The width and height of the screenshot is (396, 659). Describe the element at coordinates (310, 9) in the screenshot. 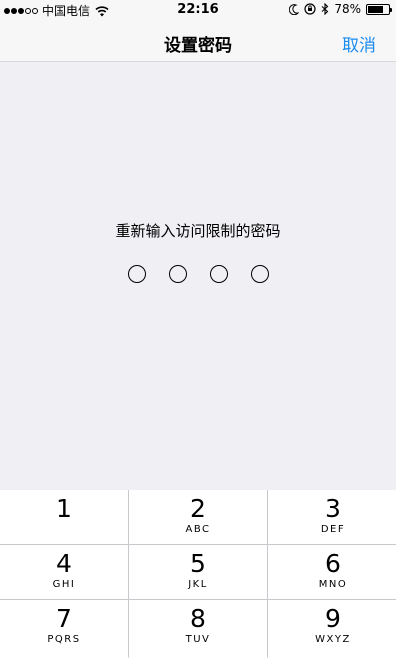

I see `rotation-lock-icon` at that location.